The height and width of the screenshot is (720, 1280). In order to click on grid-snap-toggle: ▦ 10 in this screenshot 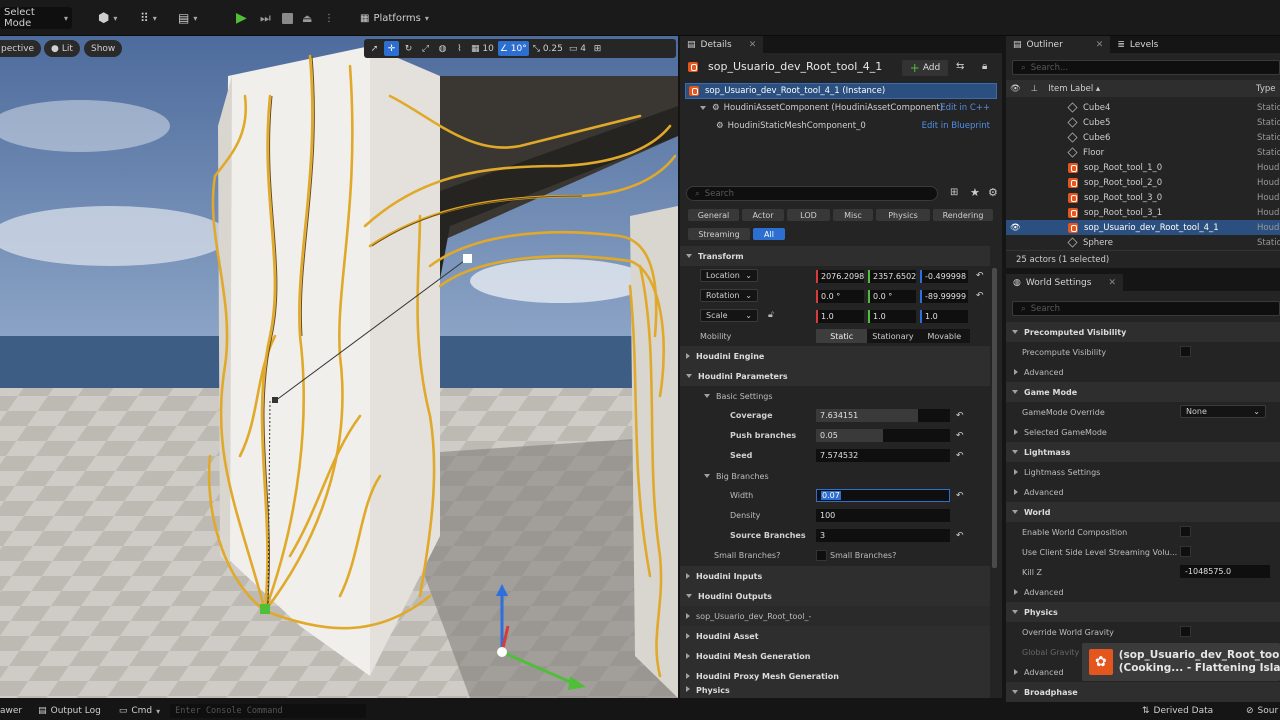, I will do `click(482, 48)`.